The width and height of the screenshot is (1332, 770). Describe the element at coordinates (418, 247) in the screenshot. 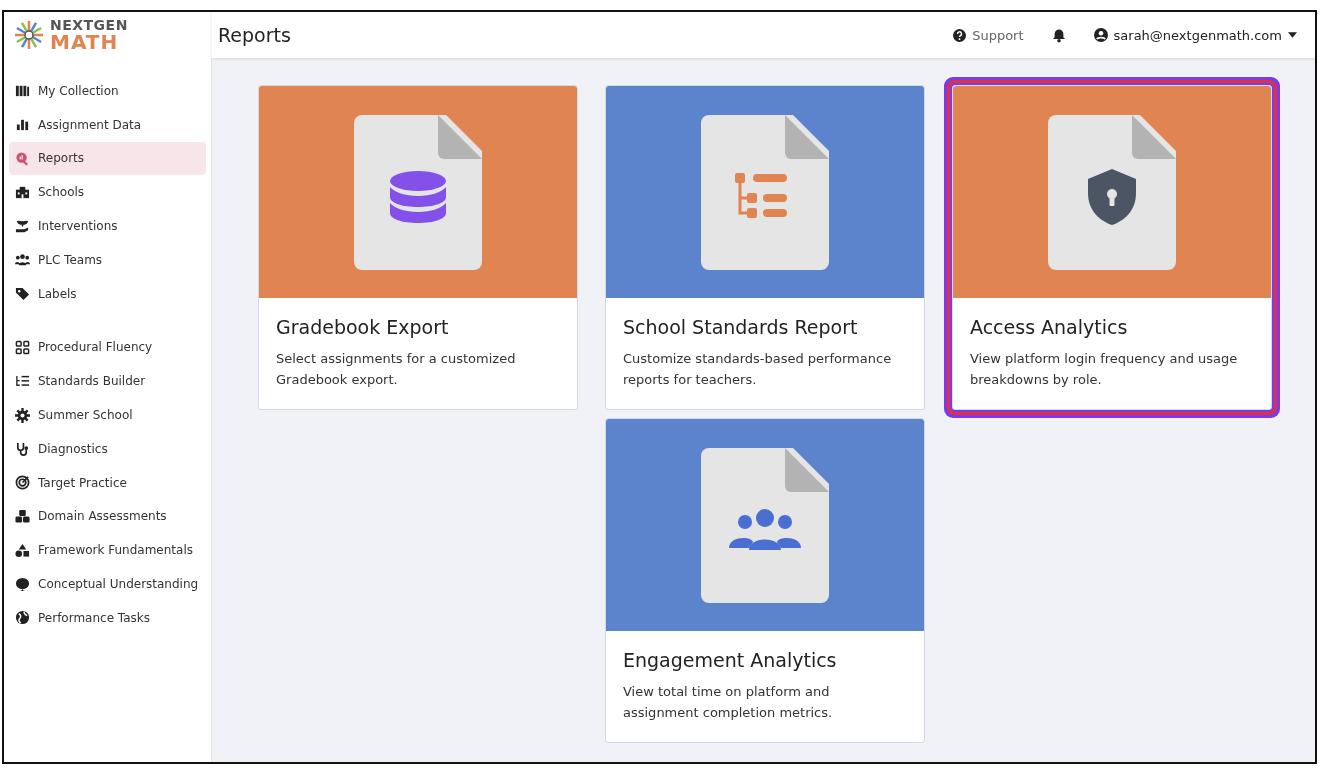

I see `report-card: Gradebook Export Select assignments for a customized Gradebook export.` at that location.